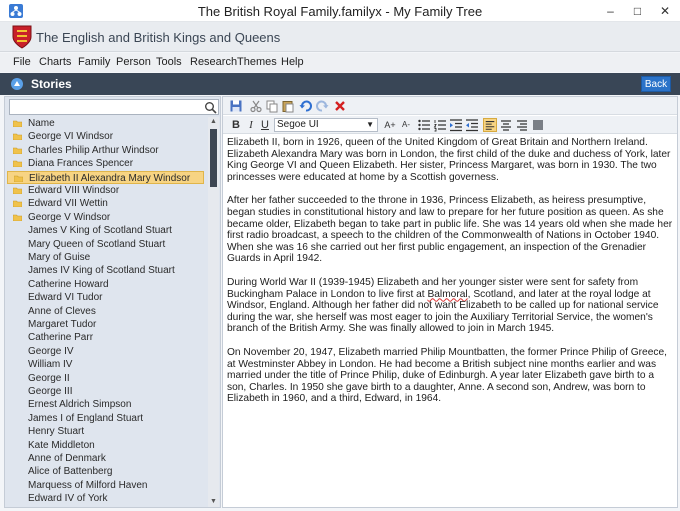 This screenshot has width=680, height=511. Describe the element at coordinates (105, 337) in the screenshot. I see `tree-row: Catherine Parr` at that location.